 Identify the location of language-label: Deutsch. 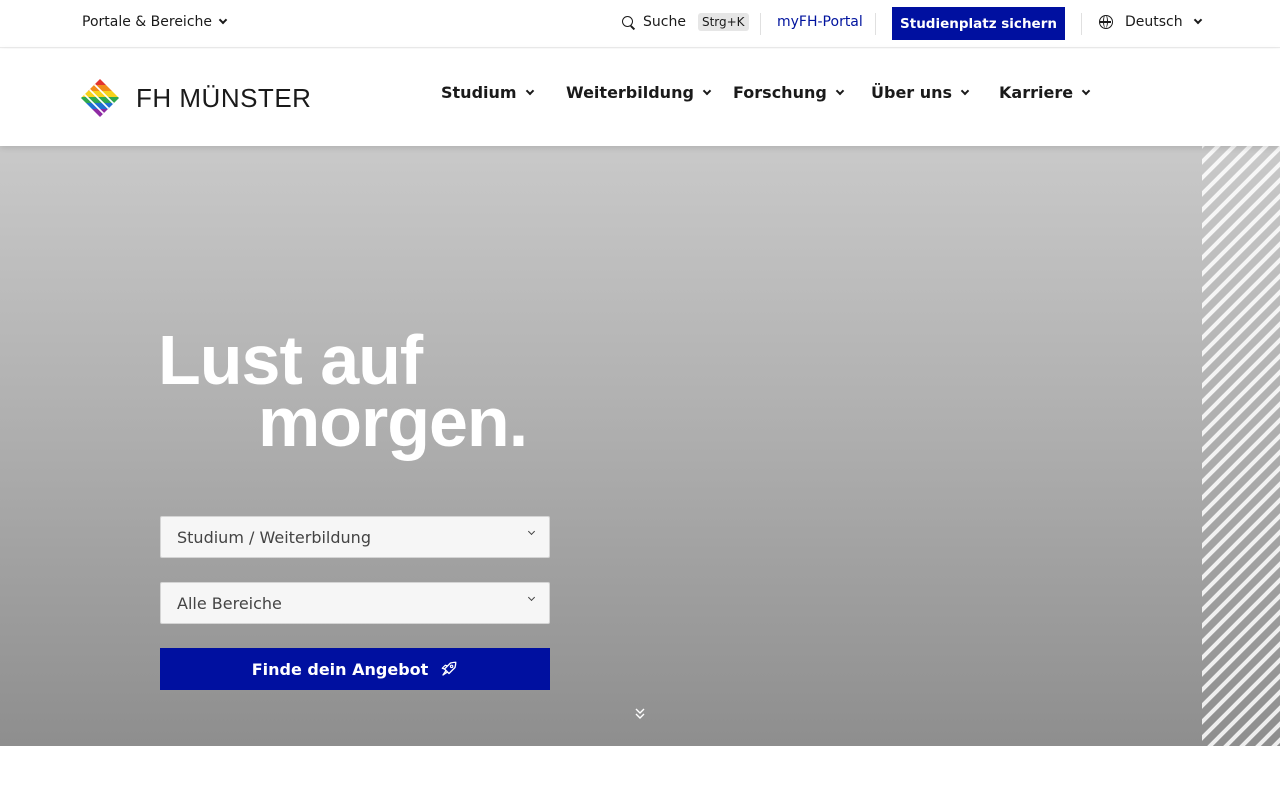
(1154, 22).